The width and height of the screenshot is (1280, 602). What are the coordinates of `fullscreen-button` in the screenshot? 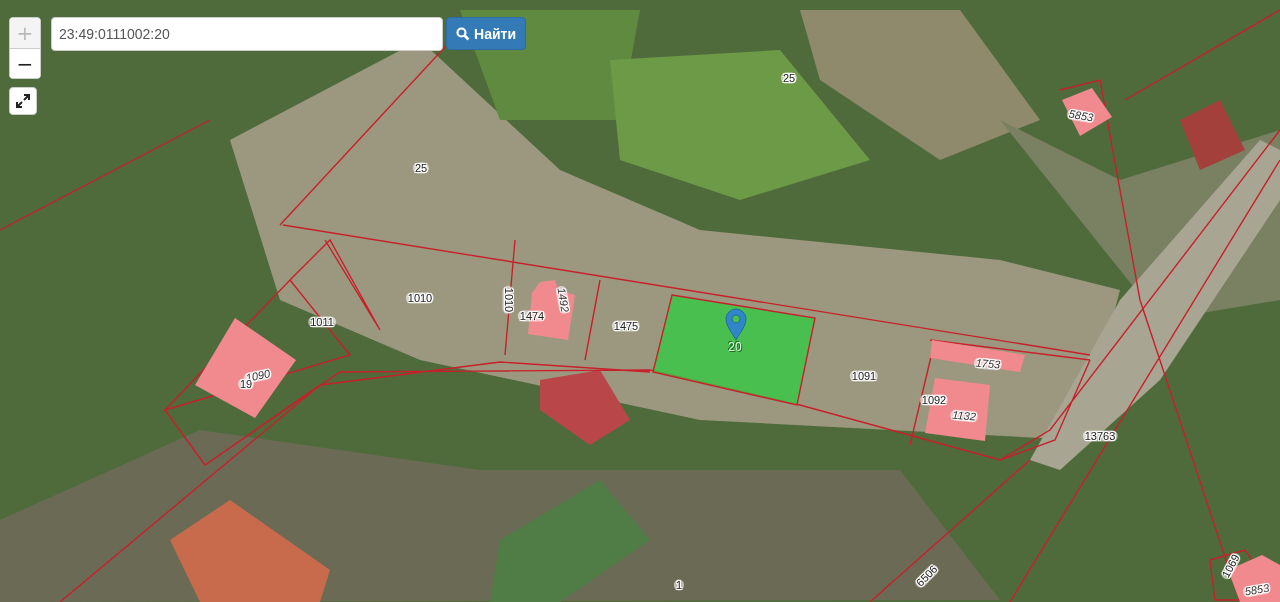 It's located at (23, 101).